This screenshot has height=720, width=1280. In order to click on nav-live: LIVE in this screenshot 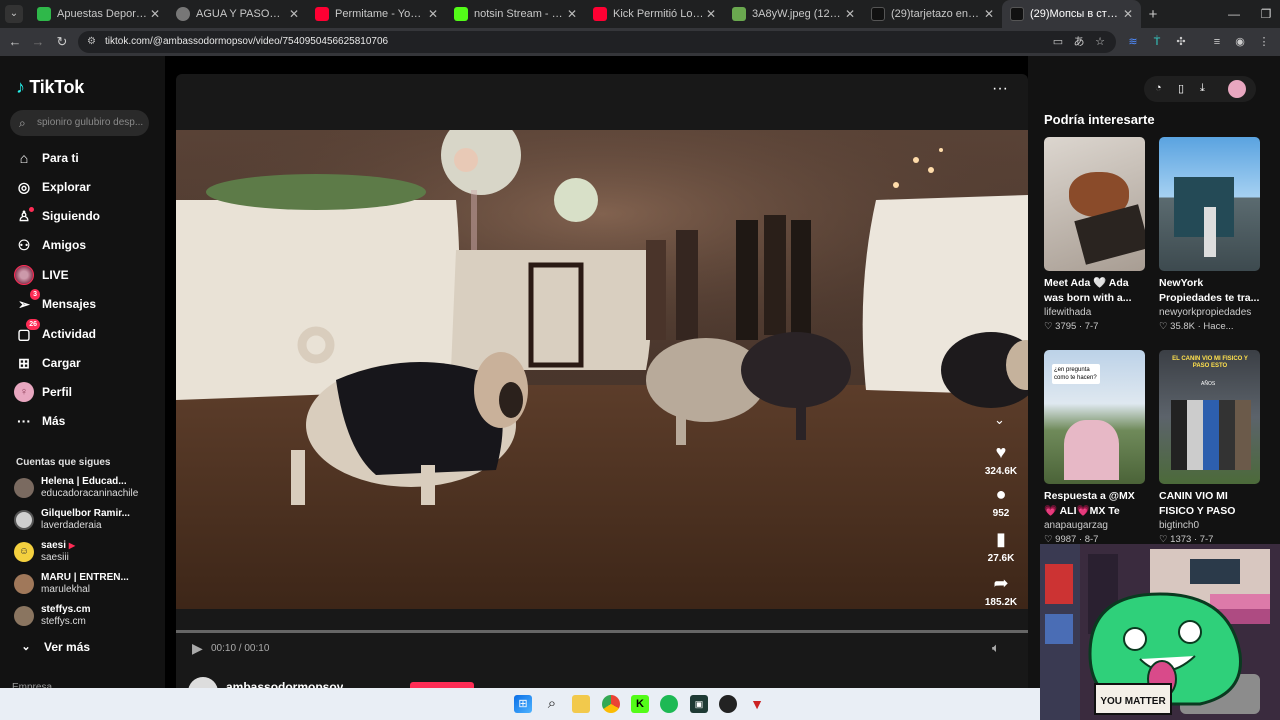, I will do `click(41, 275)`.